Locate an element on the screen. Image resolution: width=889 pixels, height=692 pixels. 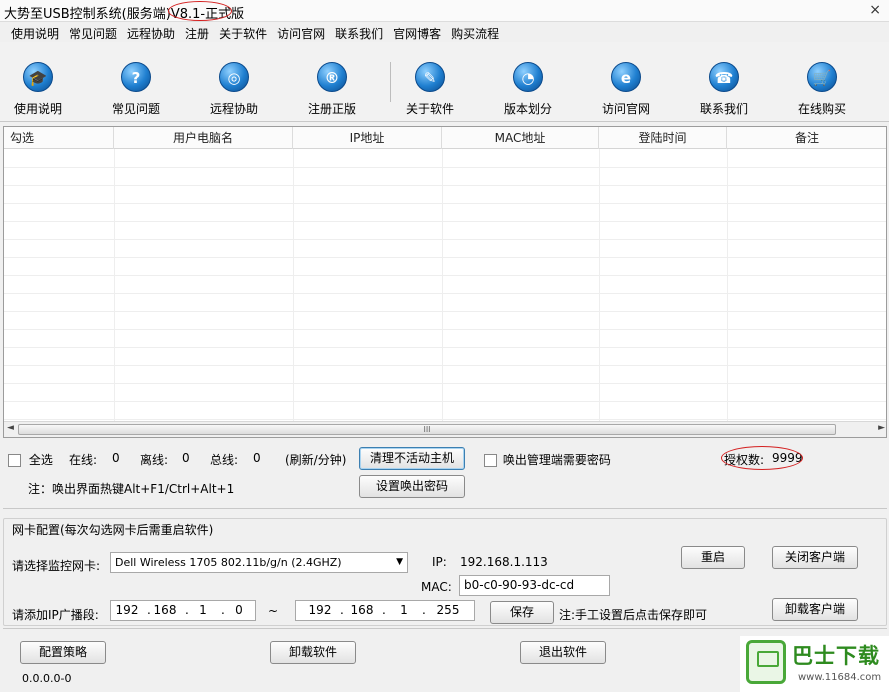
column-header: IP地址 is located at coordinates (367, 138).